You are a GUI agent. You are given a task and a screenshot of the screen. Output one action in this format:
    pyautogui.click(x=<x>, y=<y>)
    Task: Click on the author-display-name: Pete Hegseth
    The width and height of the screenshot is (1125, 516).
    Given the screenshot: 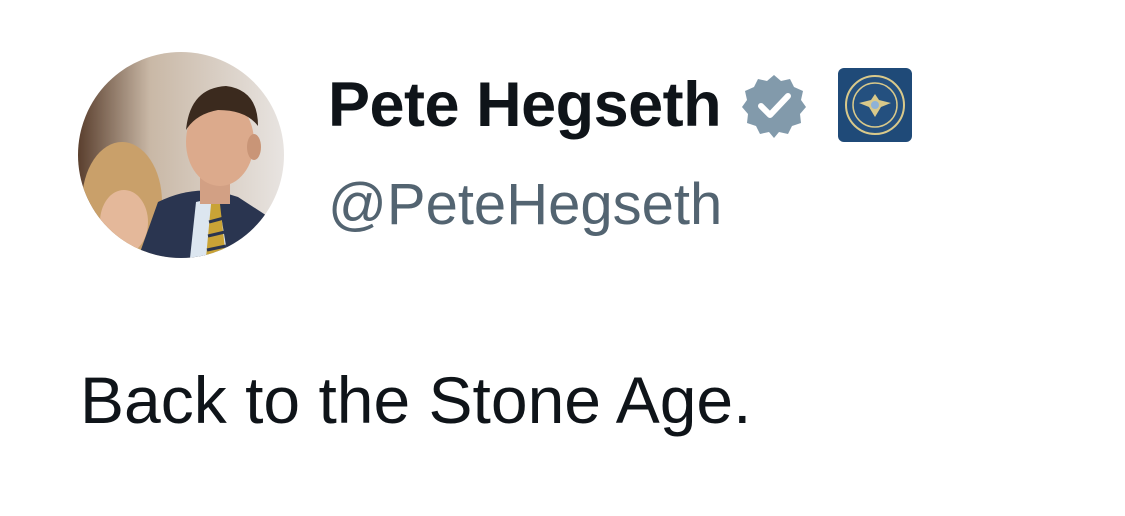 What is the action you would take?
    pyautogui.click(x=525, y=105)
    